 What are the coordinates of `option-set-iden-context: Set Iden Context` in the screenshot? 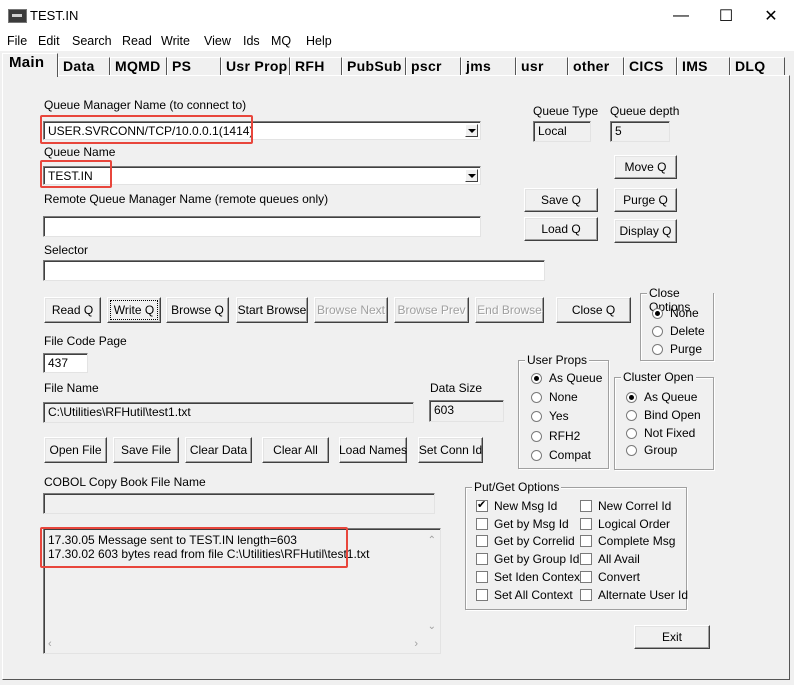 It's located at (529, 577).